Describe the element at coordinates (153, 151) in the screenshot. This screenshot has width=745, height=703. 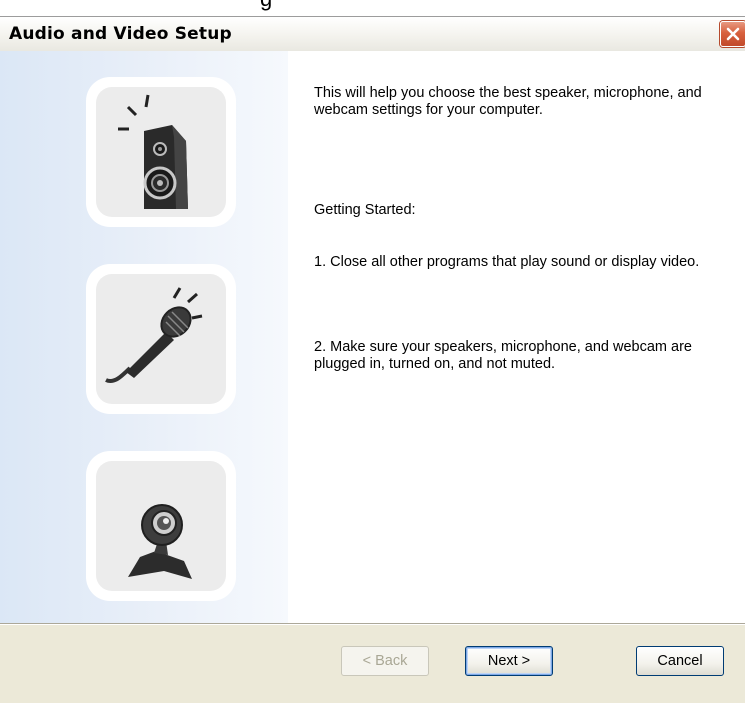
I see `speaker-icon` at that location.